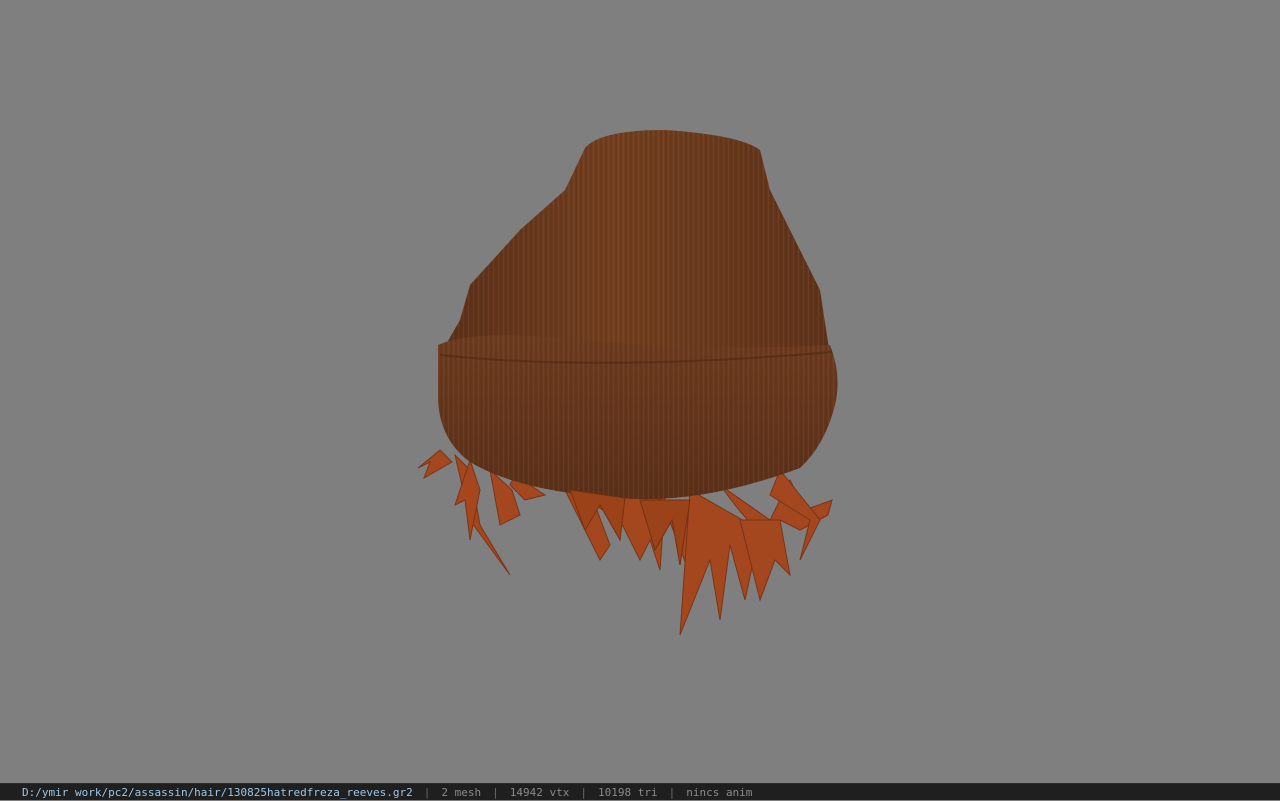  Describe the element at coordinates (461, 792) in the screenshot. I see `mesh-count-label: 2 mesh` at that location.